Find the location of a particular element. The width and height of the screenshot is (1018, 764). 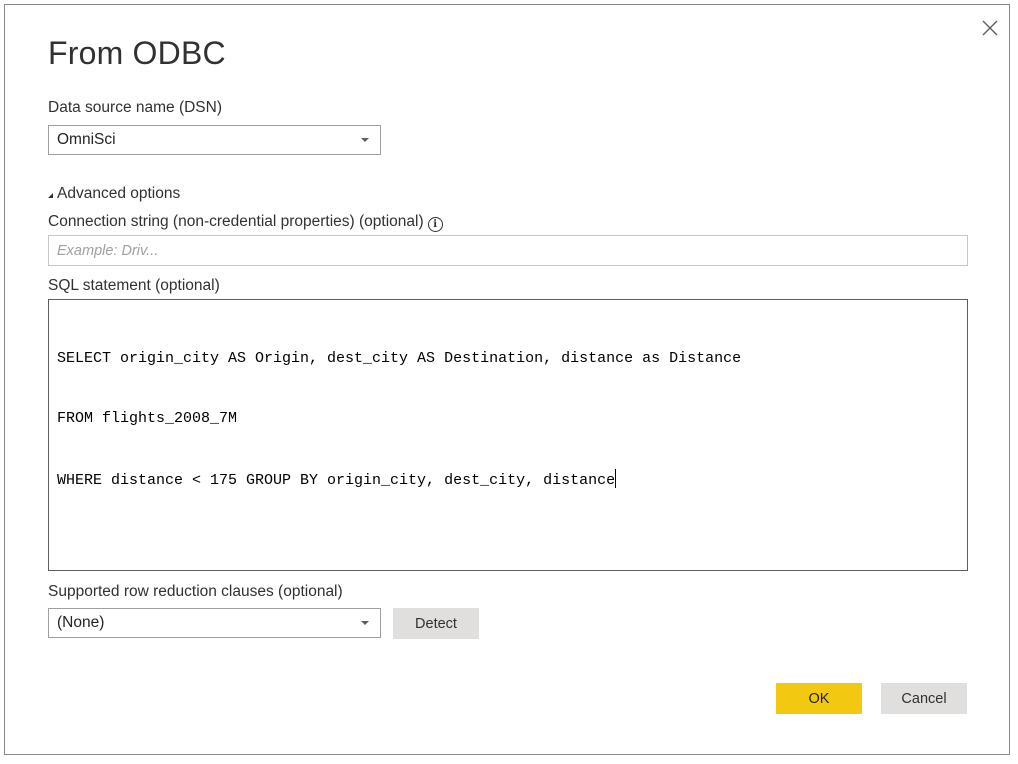

dsn-select: OmniSci is located at coordinates (214, 140).